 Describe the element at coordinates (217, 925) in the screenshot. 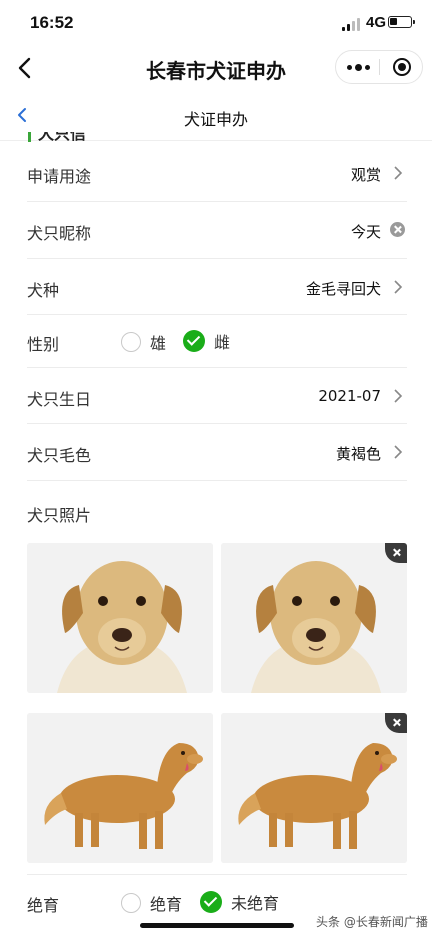

I see `home-indicator` at that location.